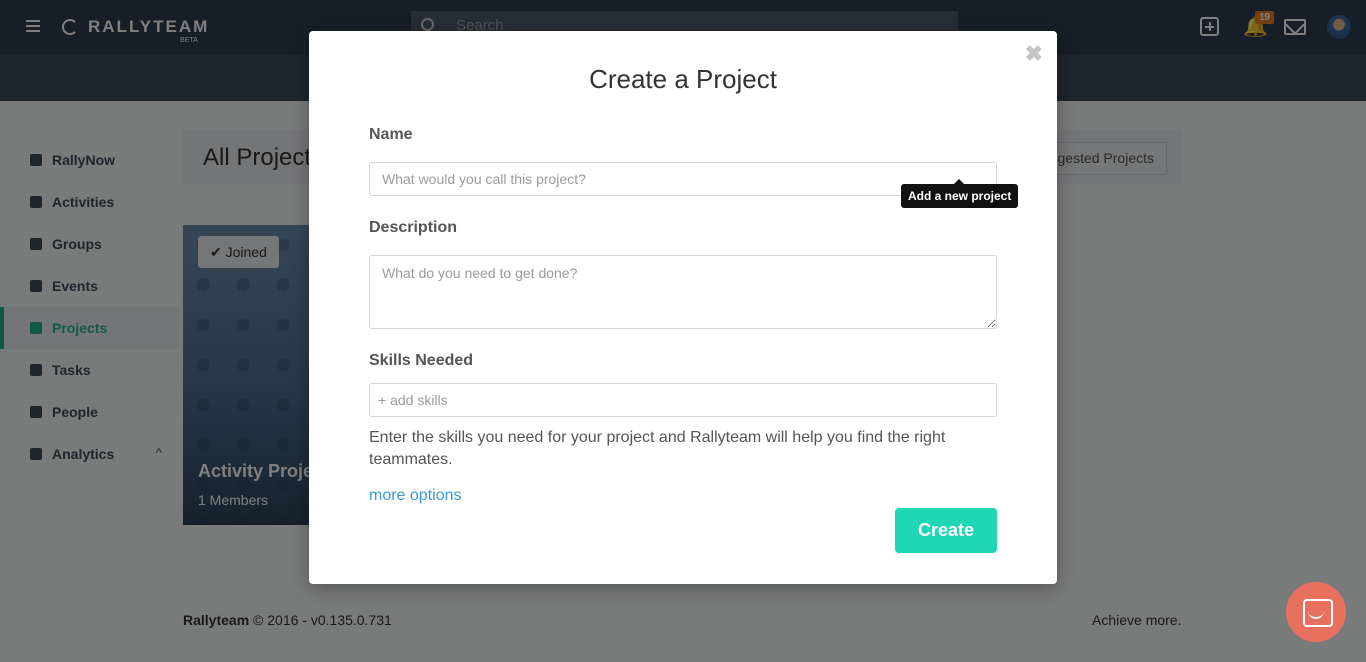 The image size is (1366, 662). Describe the element at coordinates (415, 496) in the screenshot. I see `more-options-link: more options` at that location.